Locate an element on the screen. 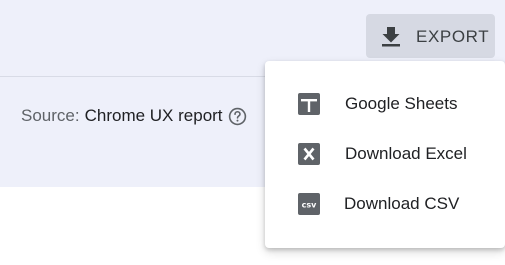 This screenshot has width=505, height=265. source-prefix: Source: is located at coordinates (50, 115).